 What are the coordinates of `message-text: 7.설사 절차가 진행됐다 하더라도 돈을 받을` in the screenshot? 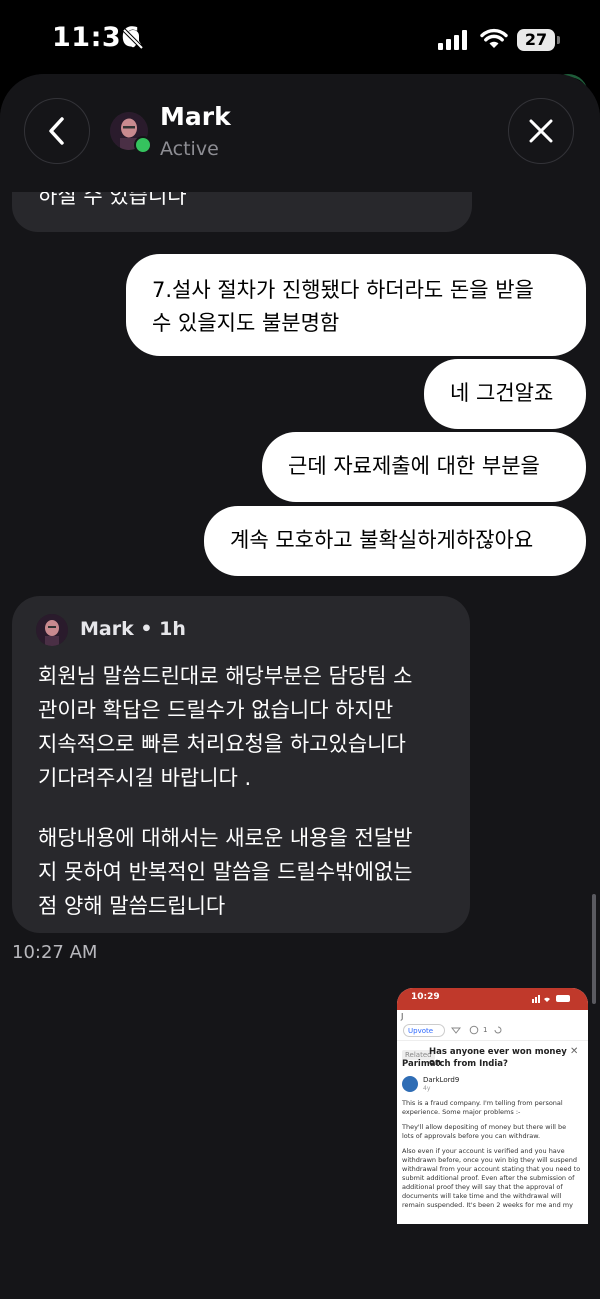 It's located at (343, 290).